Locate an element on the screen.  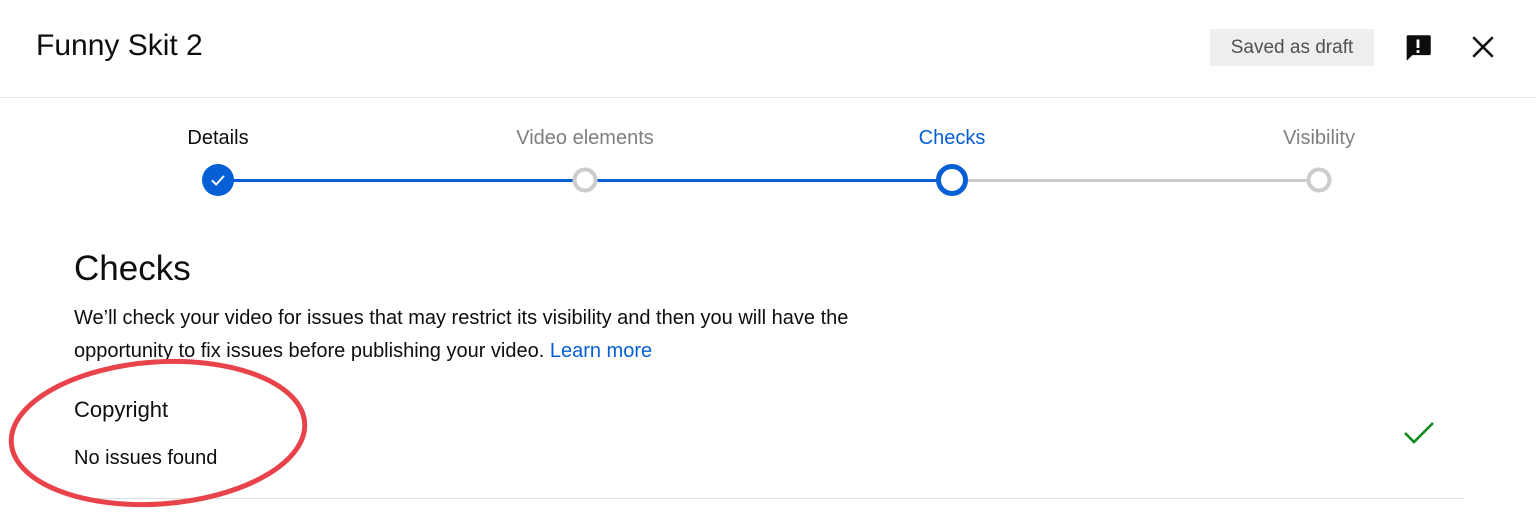
draft-status-badge: Saved as draft is located at coordinates (1292, 47).